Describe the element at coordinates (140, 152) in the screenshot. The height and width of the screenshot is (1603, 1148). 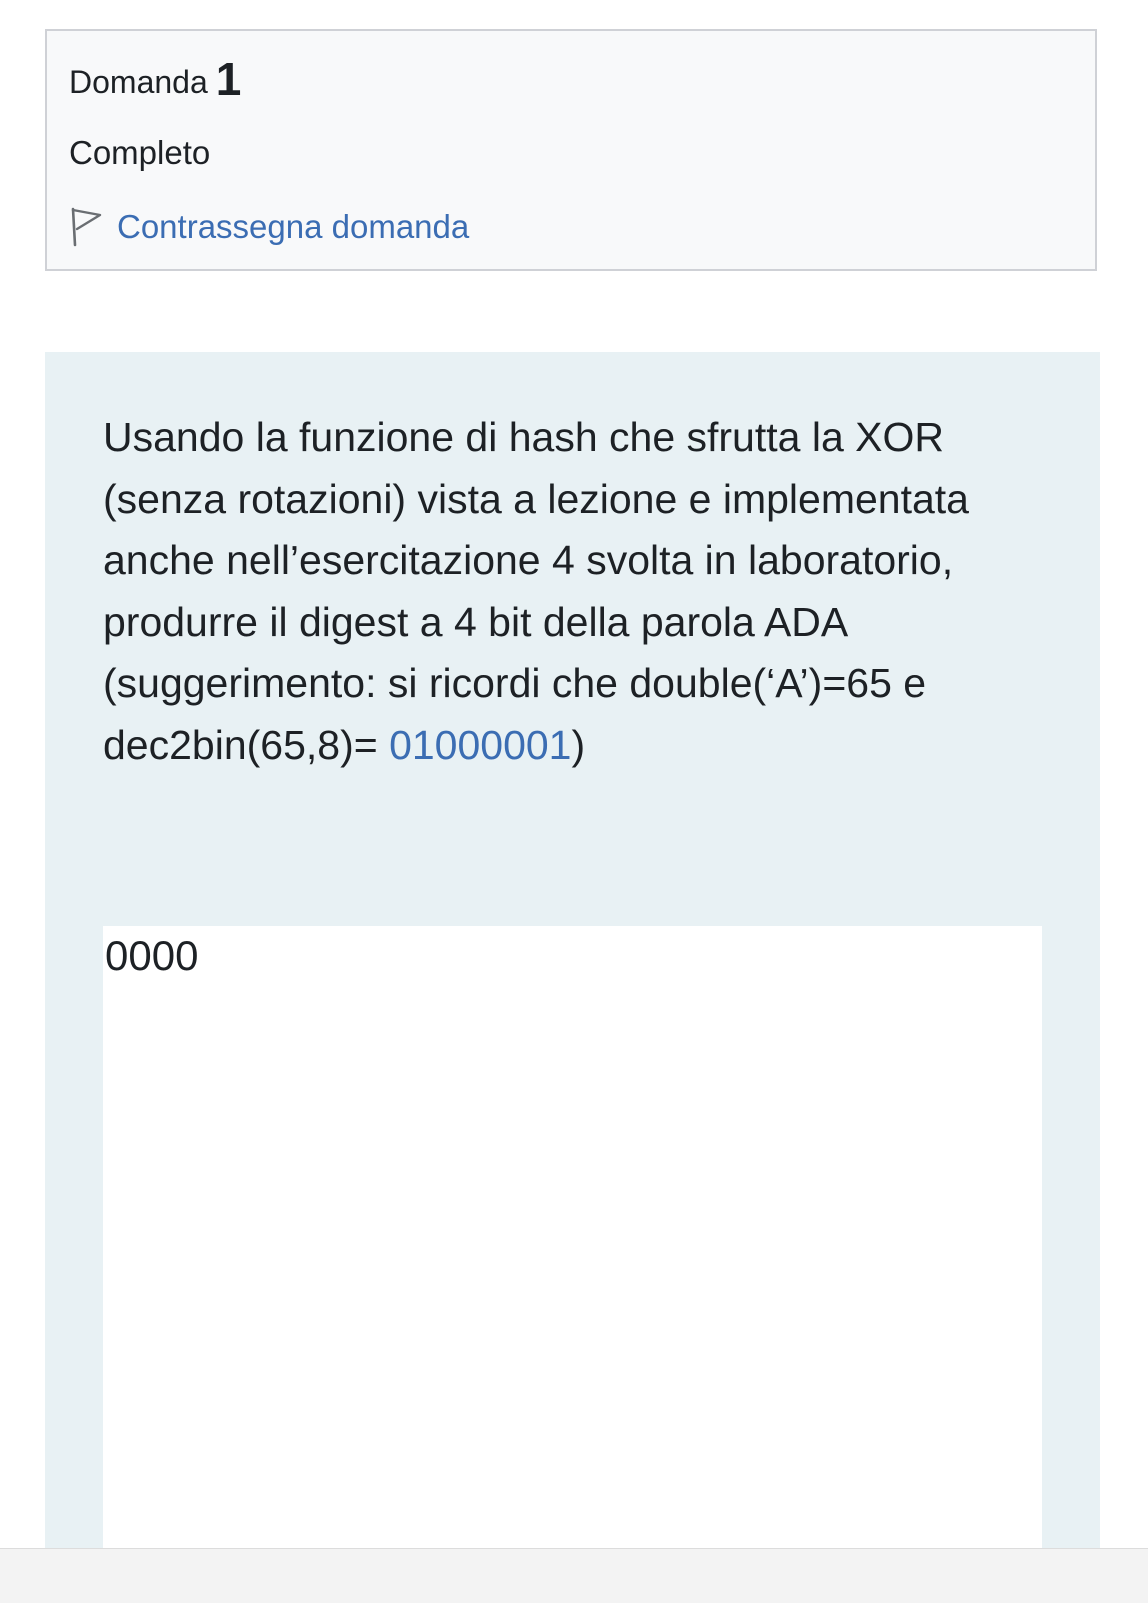
I see `question-state: Completo` at that location.